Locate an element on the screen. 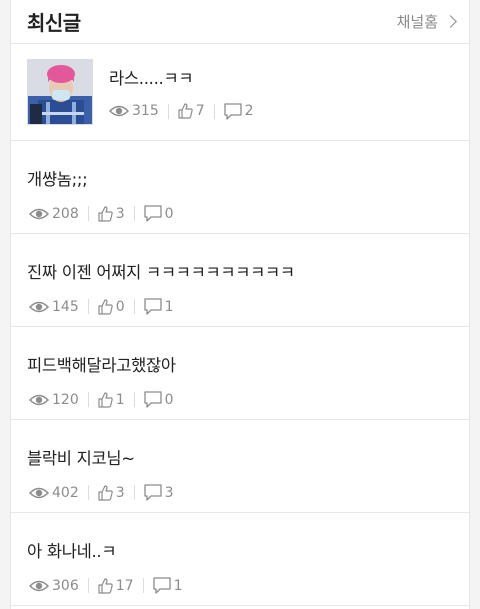 The height and width of the screenshot is (609, 480). post-meta: 120 1 0 is located at coordinates (101, 399).